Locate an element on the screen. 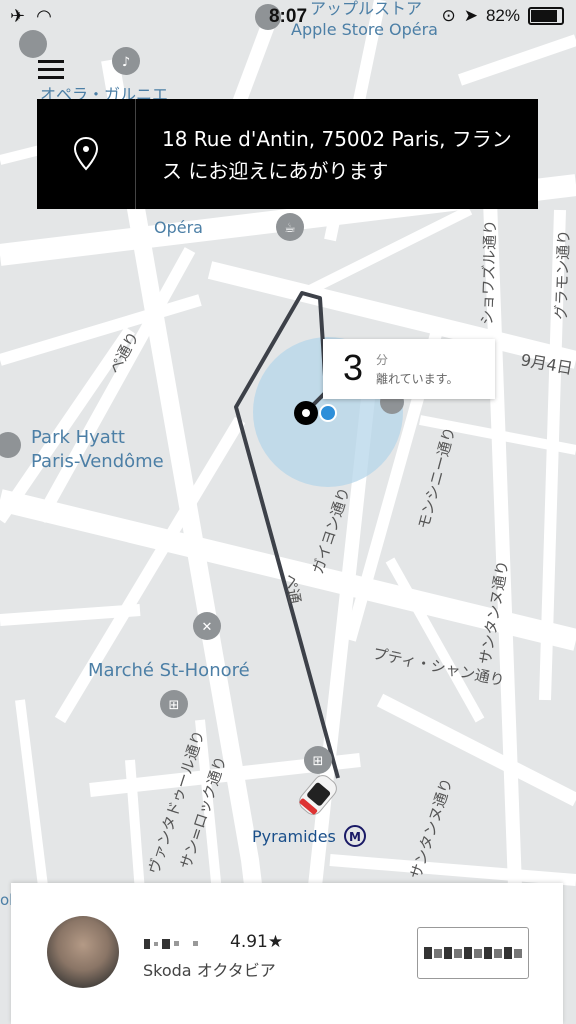 The width and height of the screenshot is (576, 1024). eta-unit: 分 is located at coordinates (382, 360).